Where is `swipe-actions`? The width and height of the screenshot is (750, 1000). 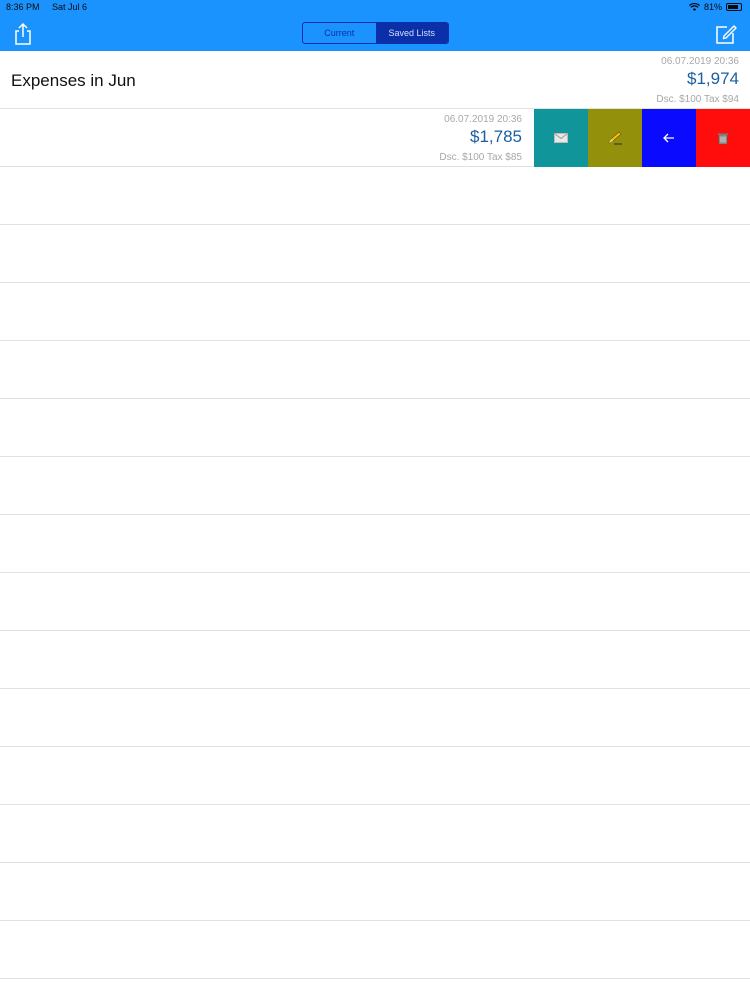
swipe-actions is located at coordinates (642, 138).